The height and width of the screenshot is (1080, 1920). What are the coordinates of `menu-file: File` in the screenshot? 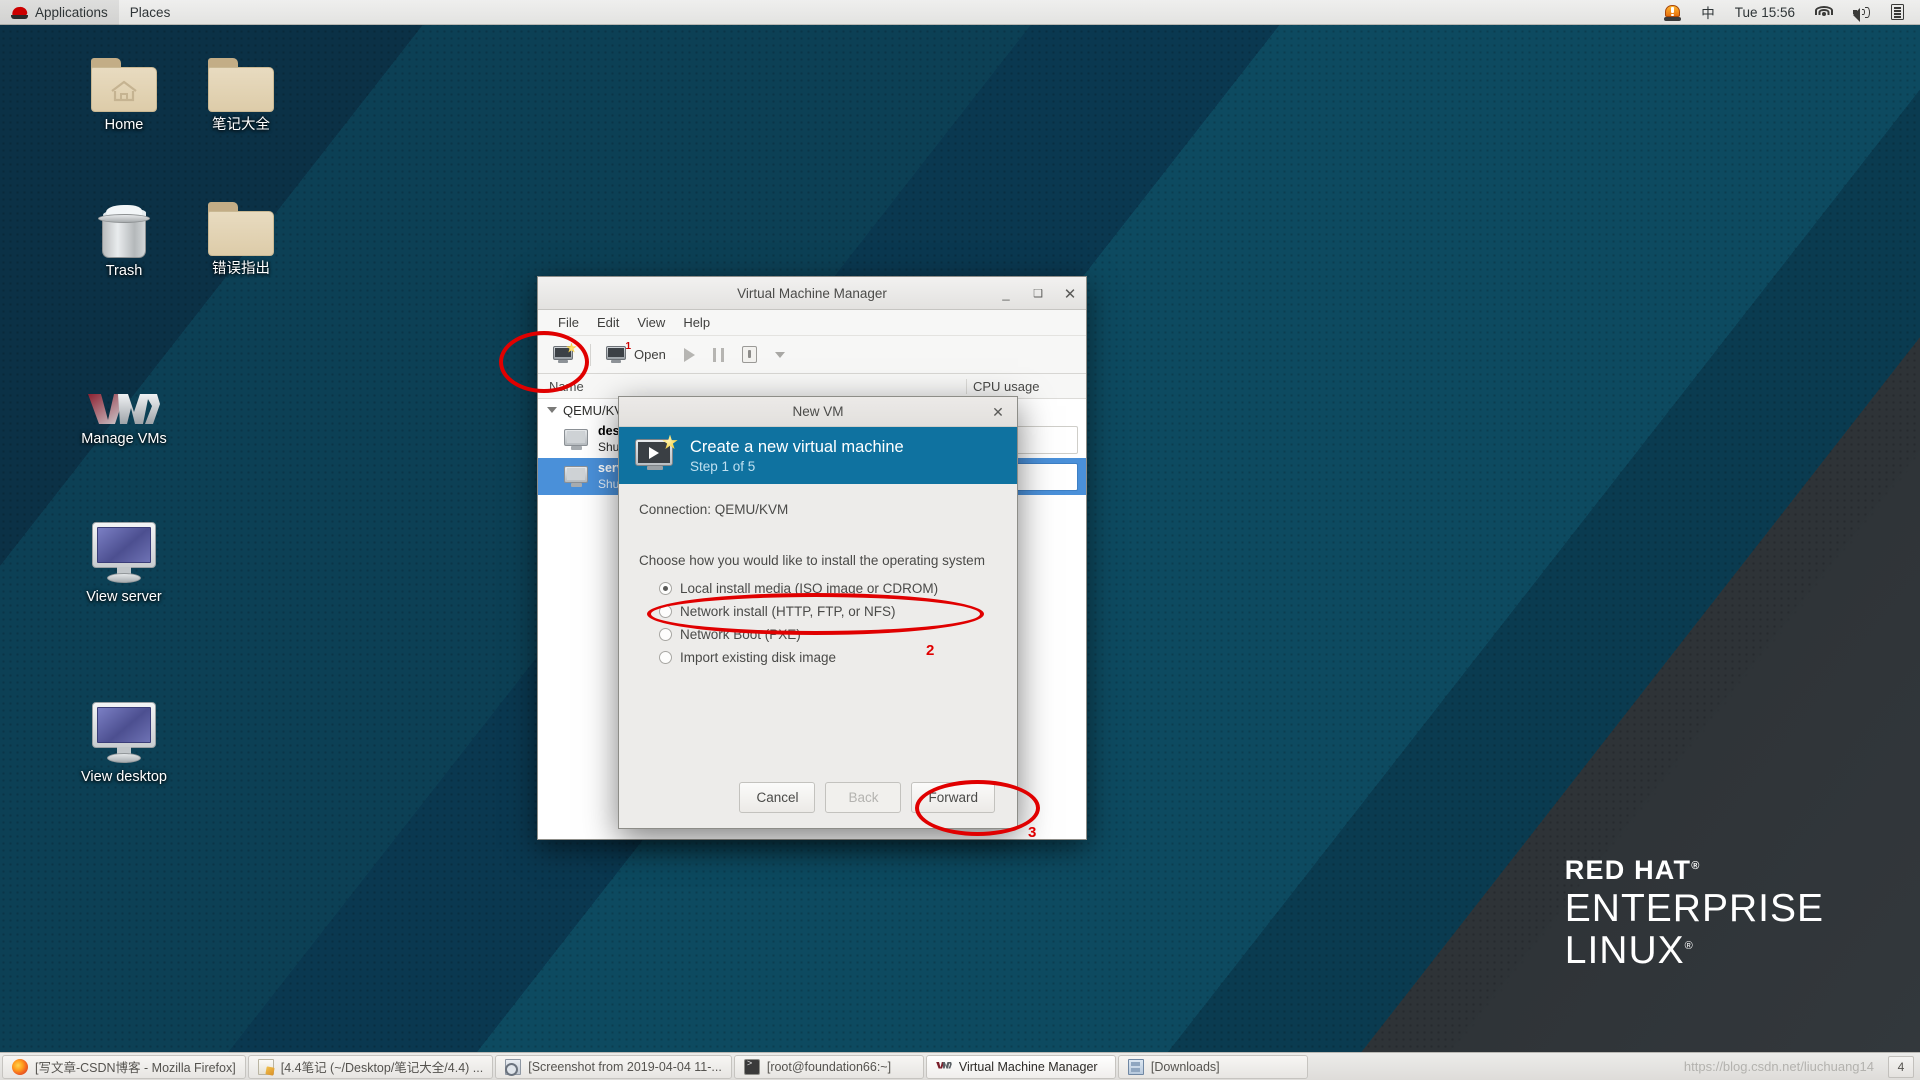 It's located at (568, 323).